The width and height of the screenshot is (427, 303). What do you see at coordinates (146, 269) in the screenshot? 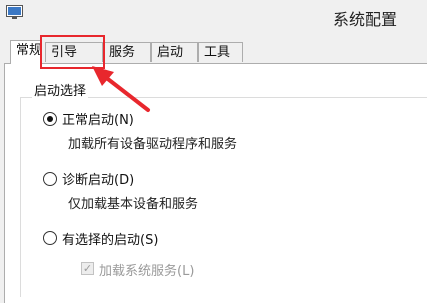
I see `load-system-services-label: 加载系统服务(L)` at bounding box center [146, 269].